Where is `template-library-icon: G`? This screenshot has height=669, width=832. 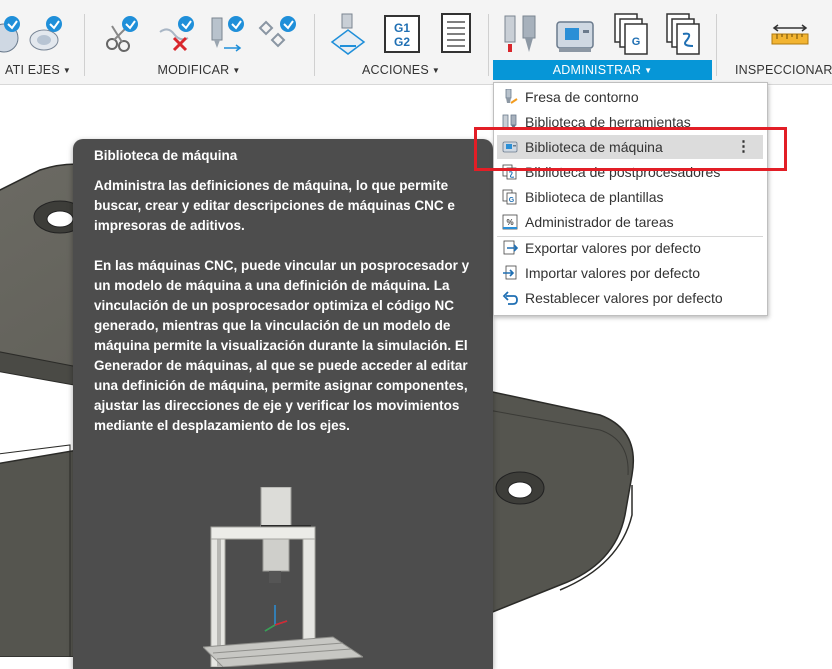
template-library-icon: G is located at coordinates (509, 197).